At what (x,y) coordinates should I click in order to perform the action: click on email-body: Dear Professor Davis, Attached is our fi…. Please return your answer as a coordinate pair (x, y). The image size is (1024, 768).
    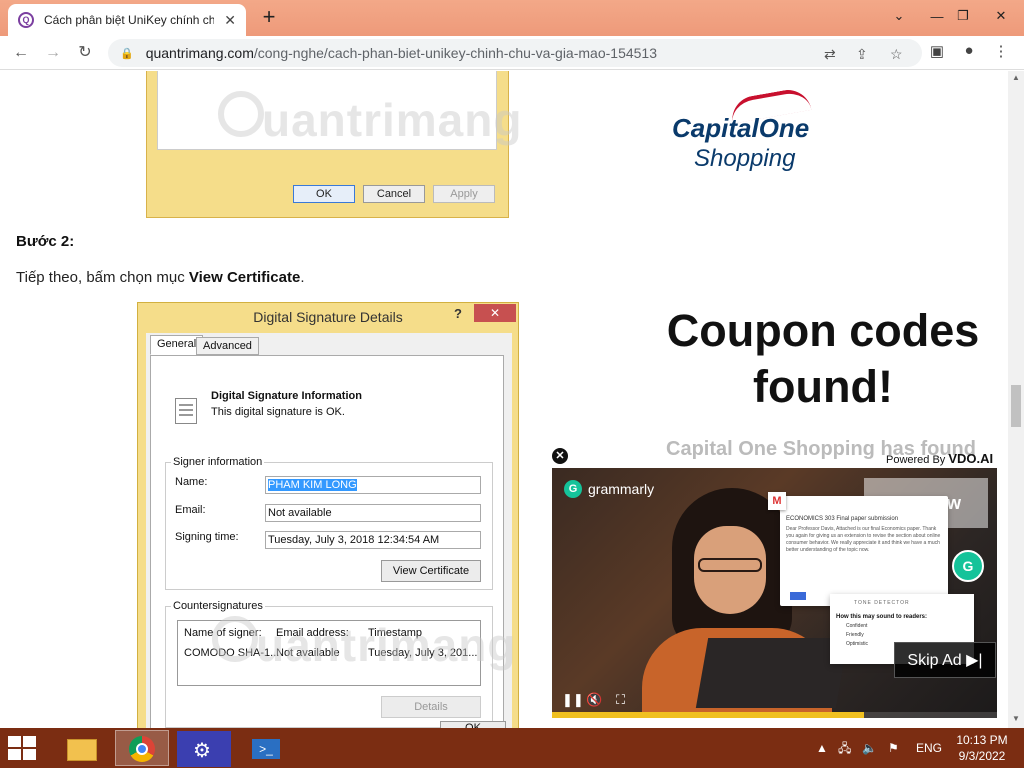
    Looking at the image, I should click on (863, 539).